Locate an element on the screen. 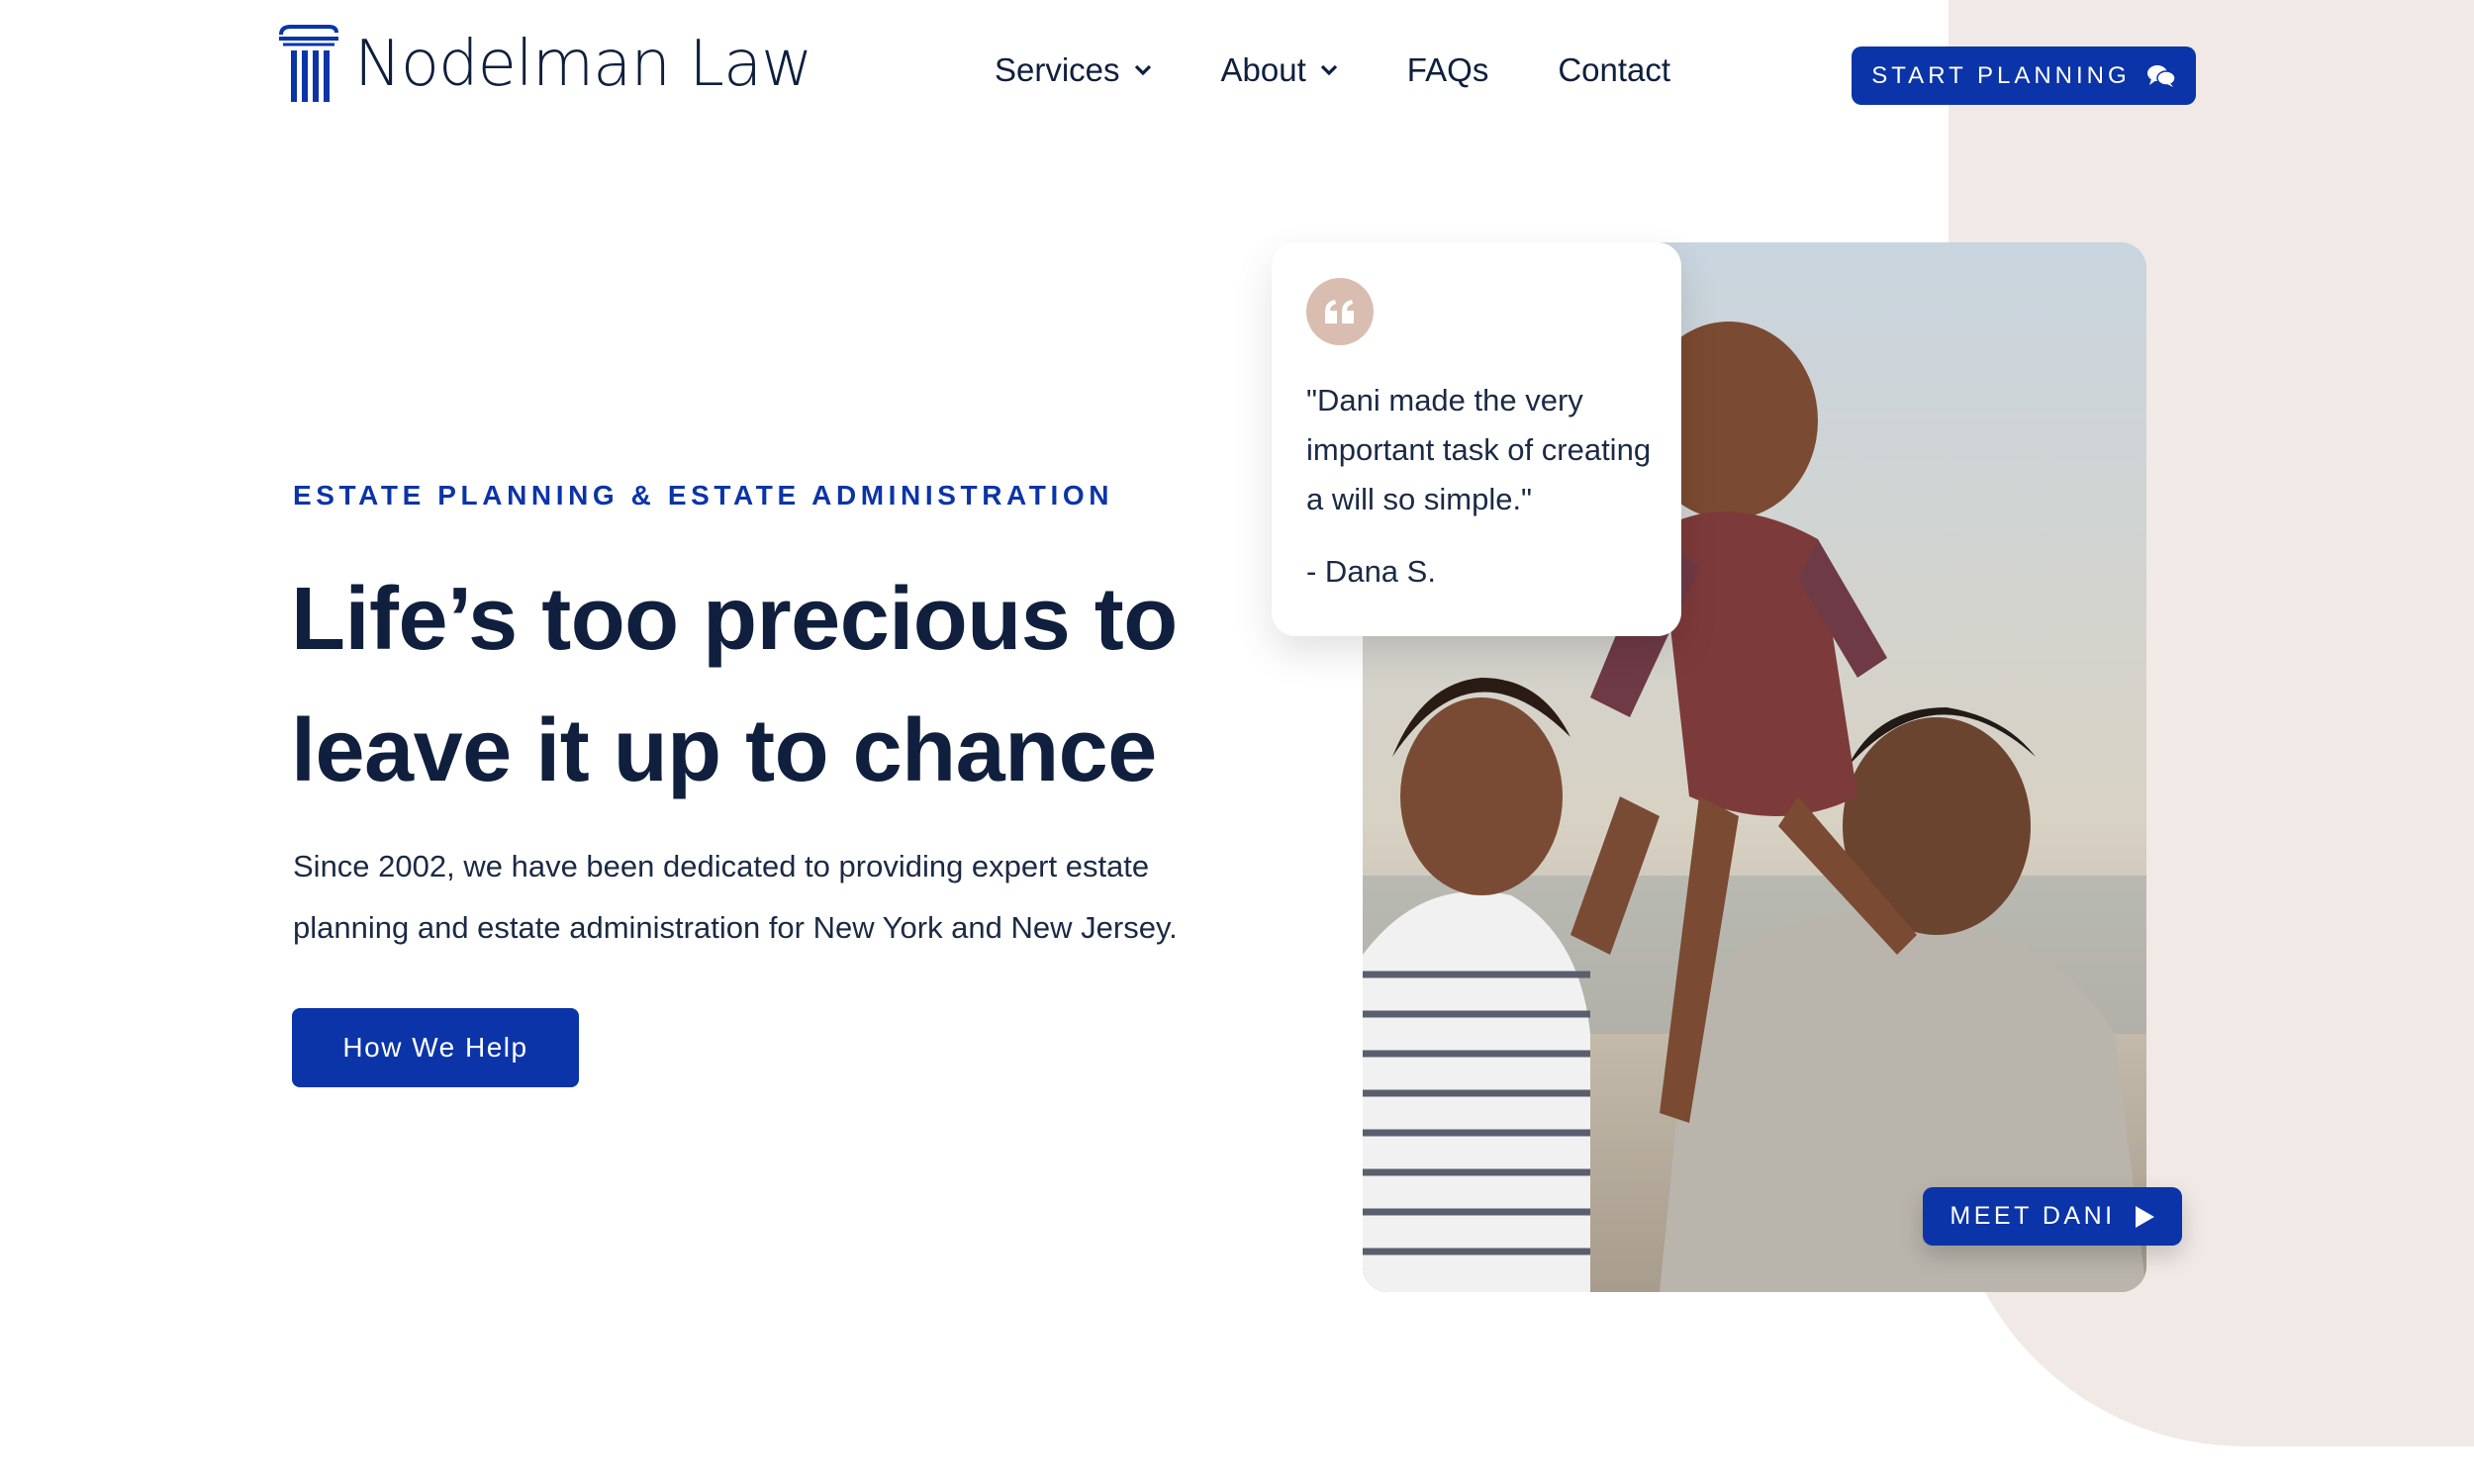 The height and width of the screenshot is (1484, 2474). start-planning-label: START PLANNING is located at coordinates (2001, 75).